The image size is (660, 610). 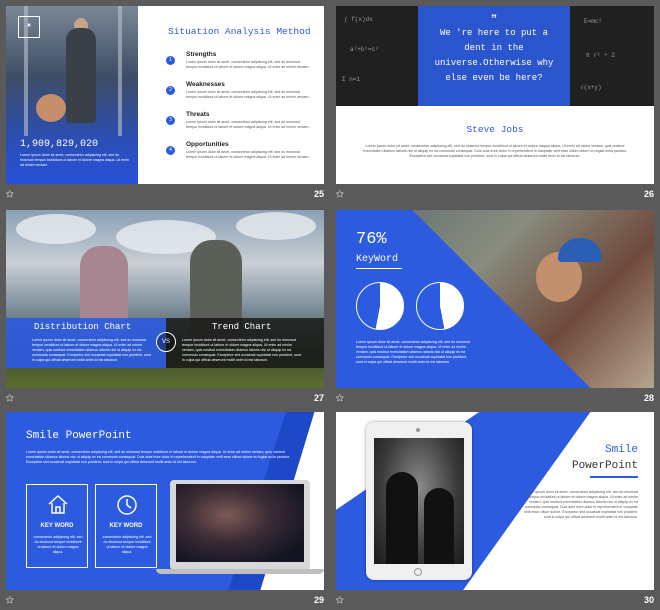 I want to click on number-badge: 2, so click(x=170, y=90).